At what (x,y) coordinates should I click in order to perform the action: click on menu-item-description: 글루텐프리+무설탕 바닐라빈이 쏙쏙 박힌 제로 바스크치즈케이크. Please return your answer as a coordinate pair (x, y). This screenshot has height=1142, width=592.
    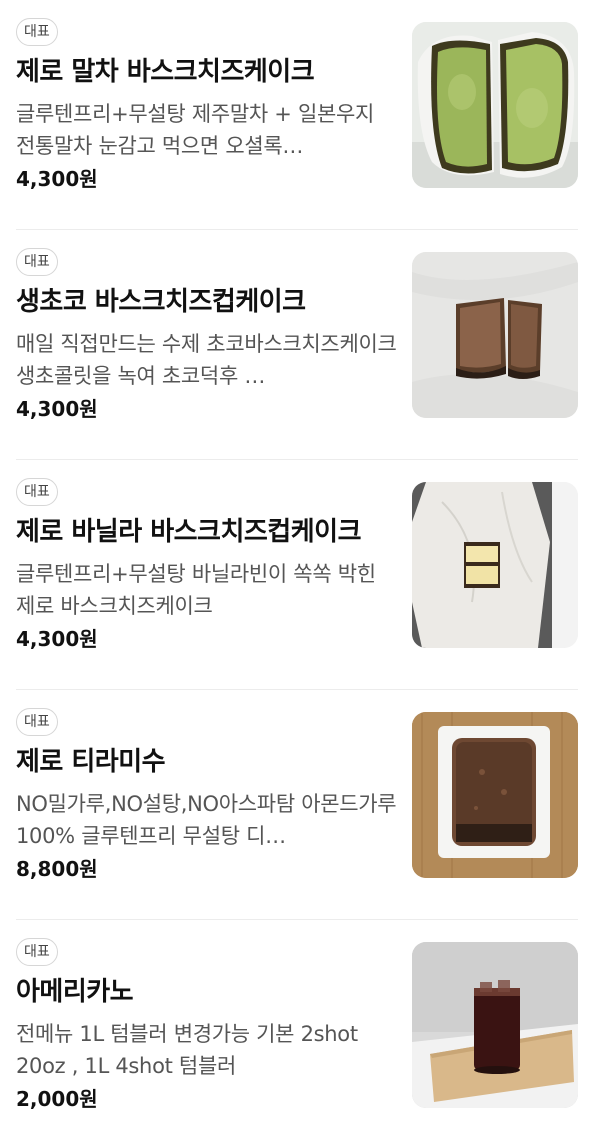
    Looking at the image, I should click on (196, 590).